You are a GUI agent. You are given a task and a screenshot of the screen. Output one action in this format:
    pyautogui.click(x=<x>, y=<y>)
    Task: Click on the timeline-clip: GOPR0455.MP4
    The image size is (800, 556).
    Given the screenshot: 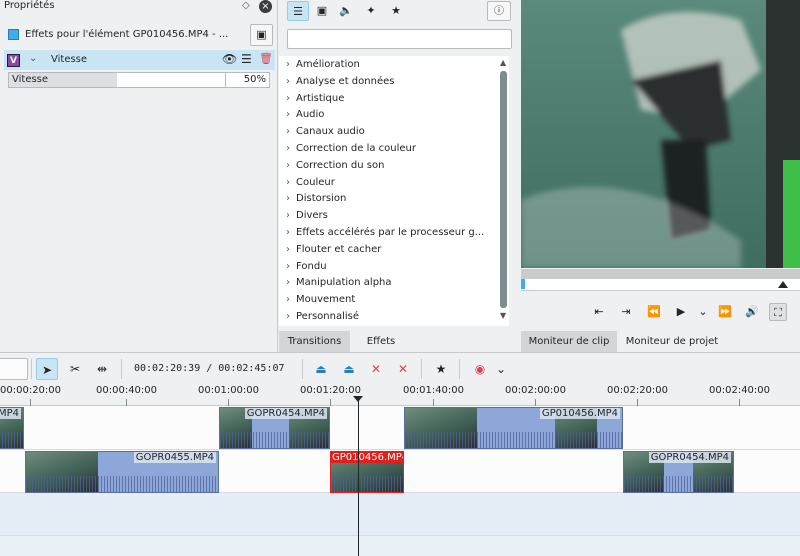 What is the action you would take?
    pyautogui.click(x=122, y=472)
    